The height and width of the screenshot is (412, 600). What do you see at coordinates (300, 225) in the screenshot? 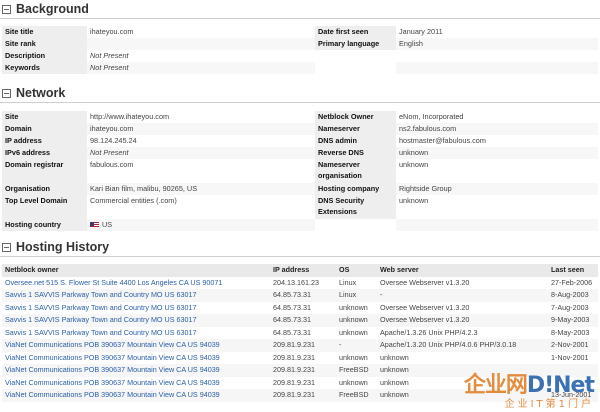
I see `table-row: Hosting country US` at bounding box center [300, 225].